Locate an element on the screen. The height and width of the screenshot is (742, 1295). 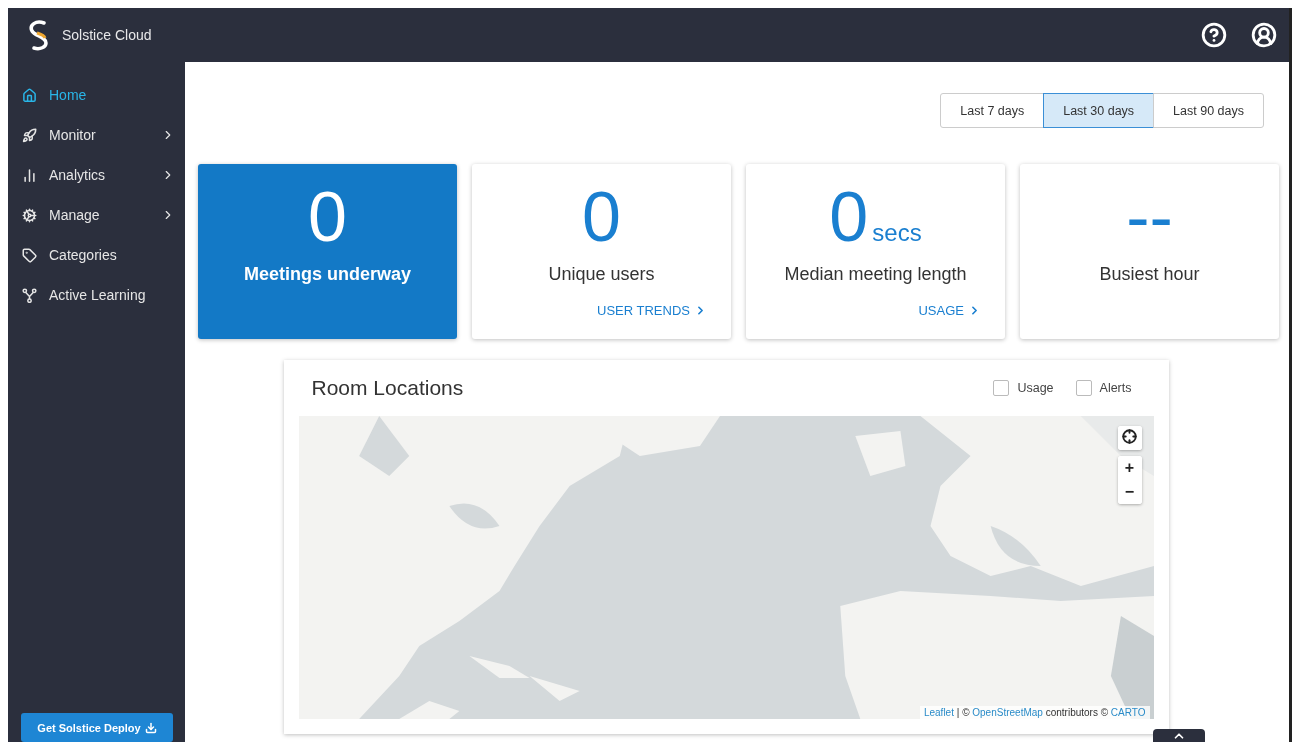
deploy-button: Get Solstice Deploy is located at coordinates (97, 727).